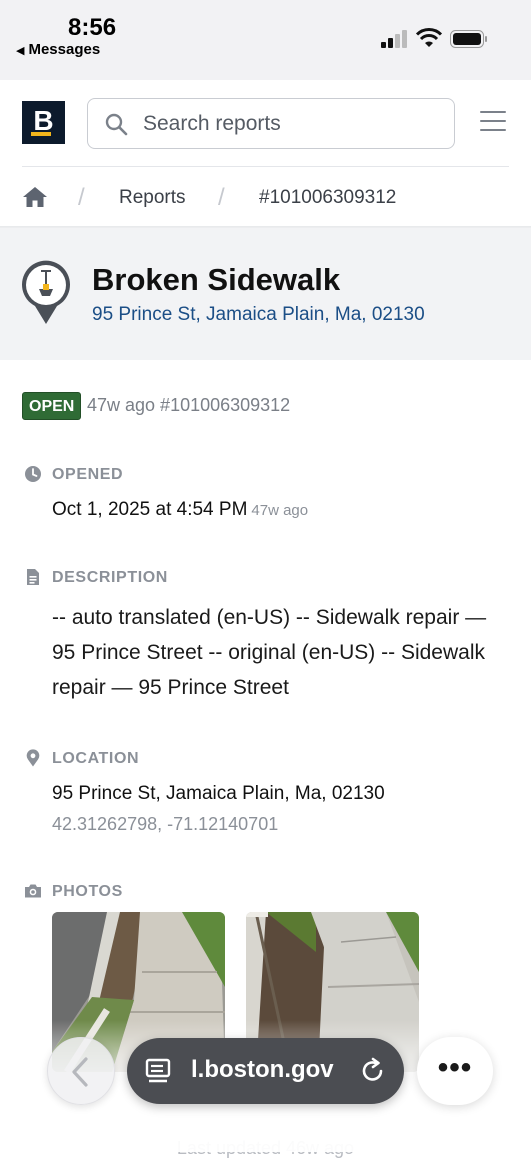 Image resolution: width=531 pixels, height=1159 pixels. What do you see at coordinates (158, 1070) in the screenshot?
I see `page-menu-icon` at bounding box center [158, 1070].